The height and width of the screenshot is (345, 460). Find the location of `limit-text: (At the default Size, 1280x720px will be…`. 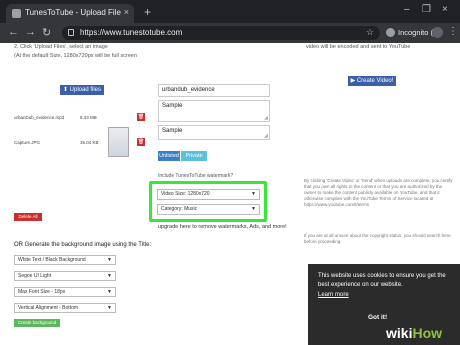

limit-text: (At the default Size, 1280x720px will be… is located at coordinates (75, 56).